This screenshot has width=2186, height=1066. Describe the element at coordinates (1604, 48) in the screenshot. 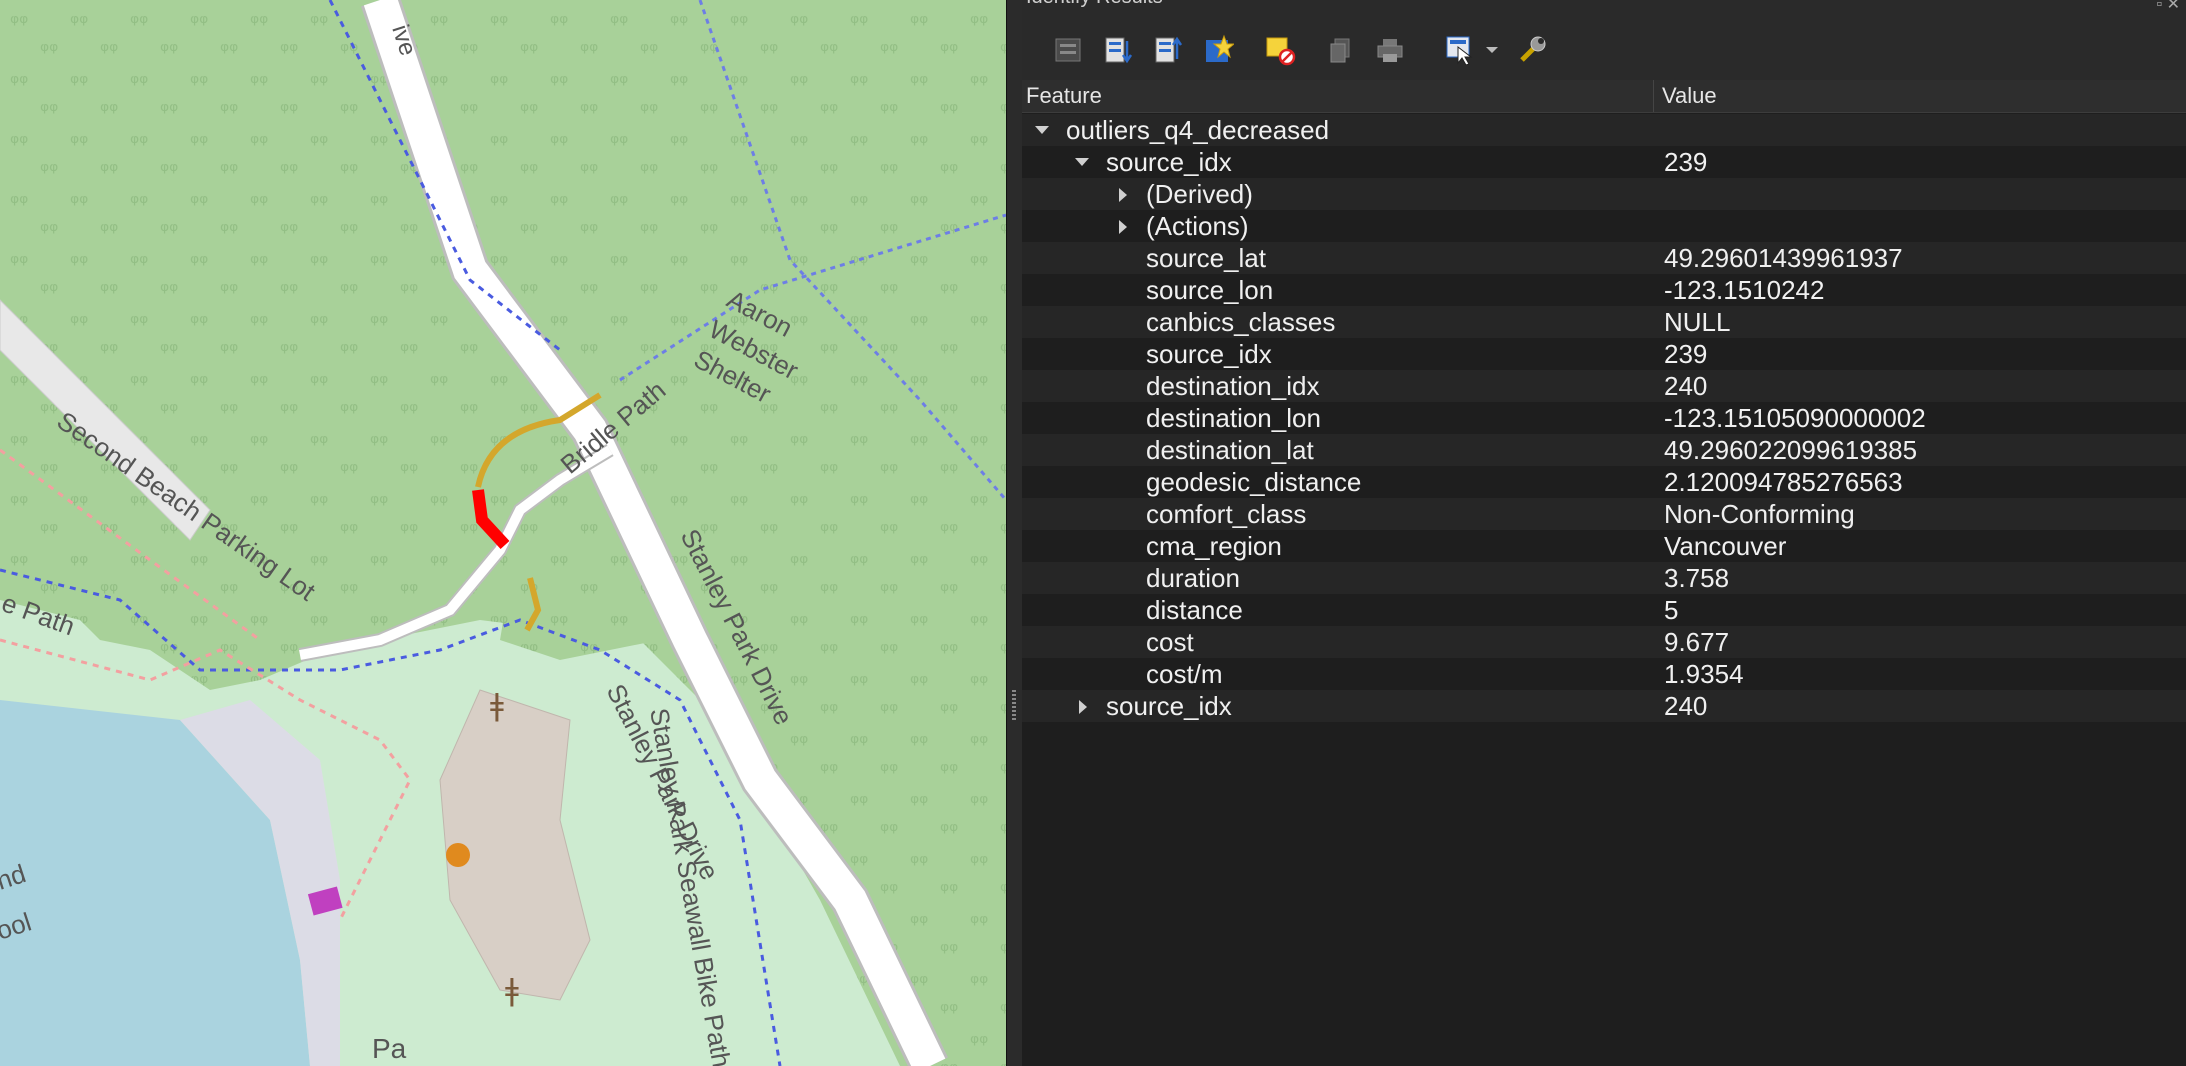

I see `identify-toolbar` at that location.